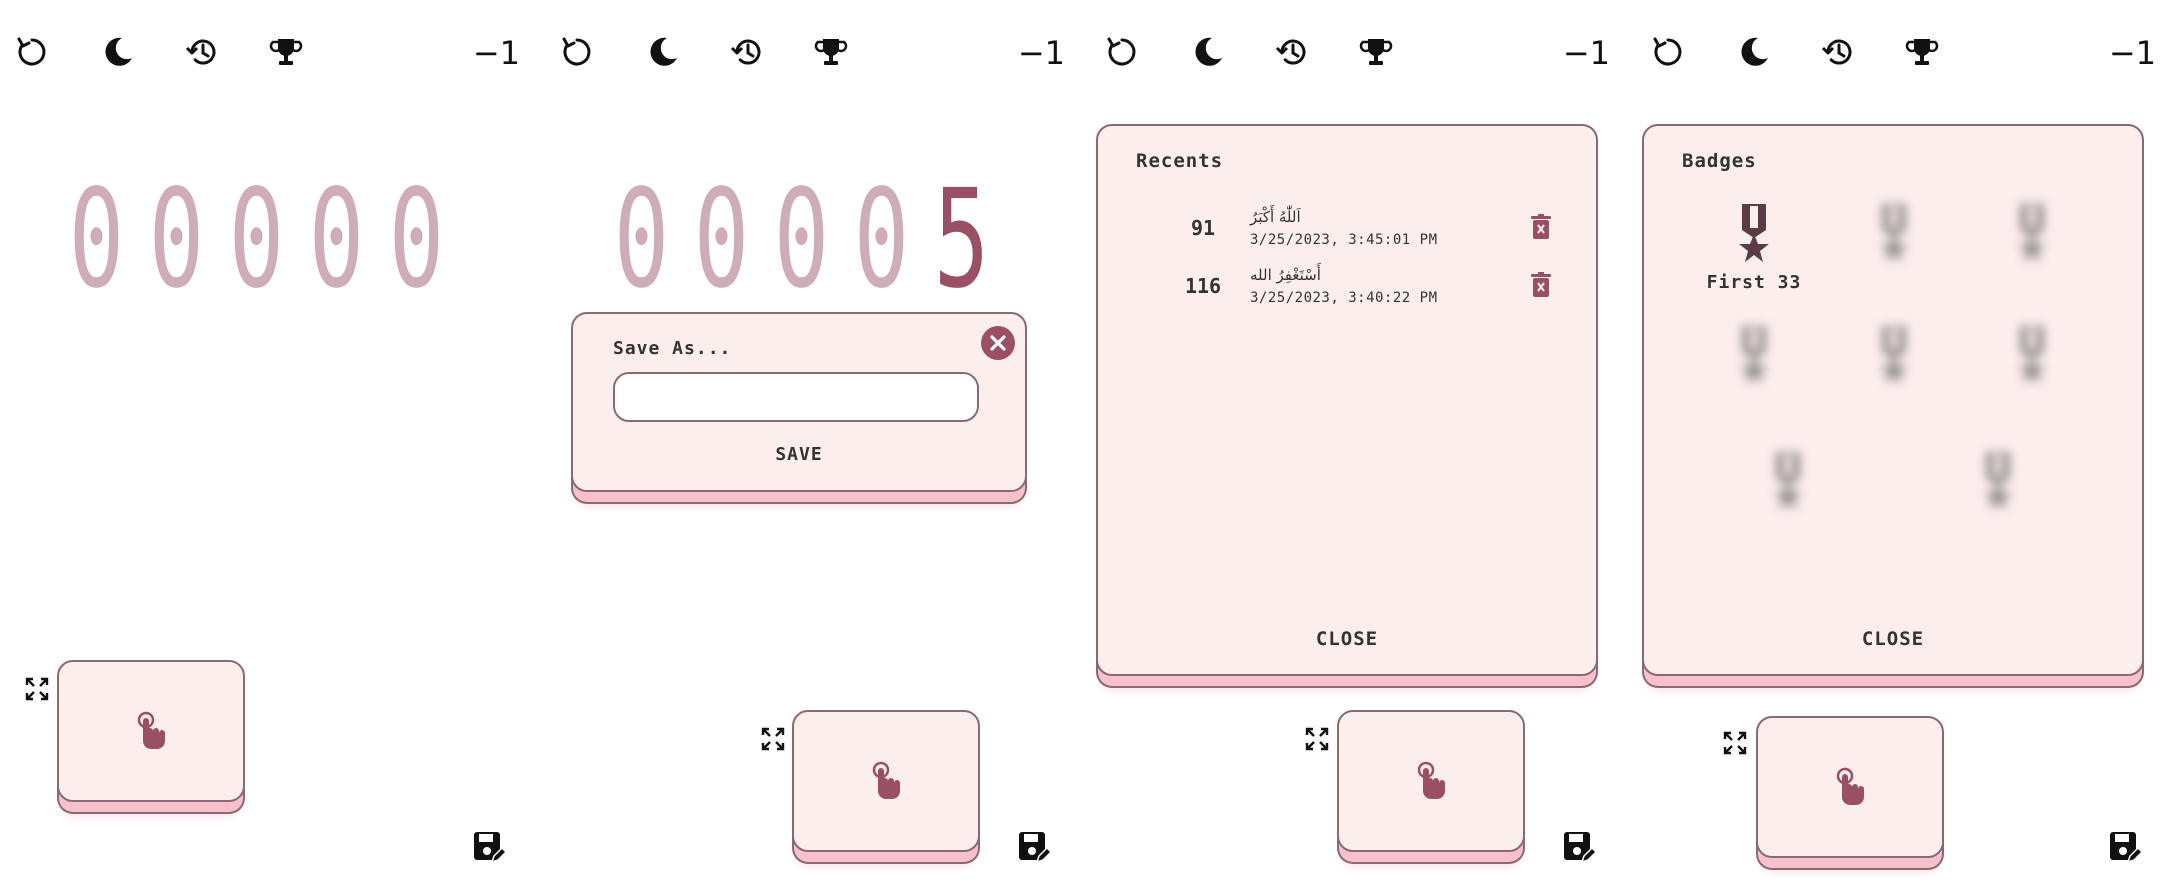 This screenshot has height=890, width=2166. I want to click on close-icon, so click(998, 343).